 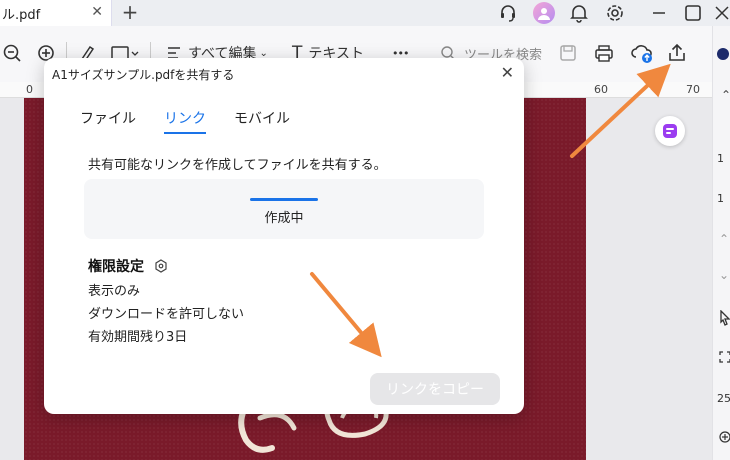 What do you see at coordinates (724, 437) in the screenshot?
I see `zoom-in-small-icon` at bounding box center [724, 437].